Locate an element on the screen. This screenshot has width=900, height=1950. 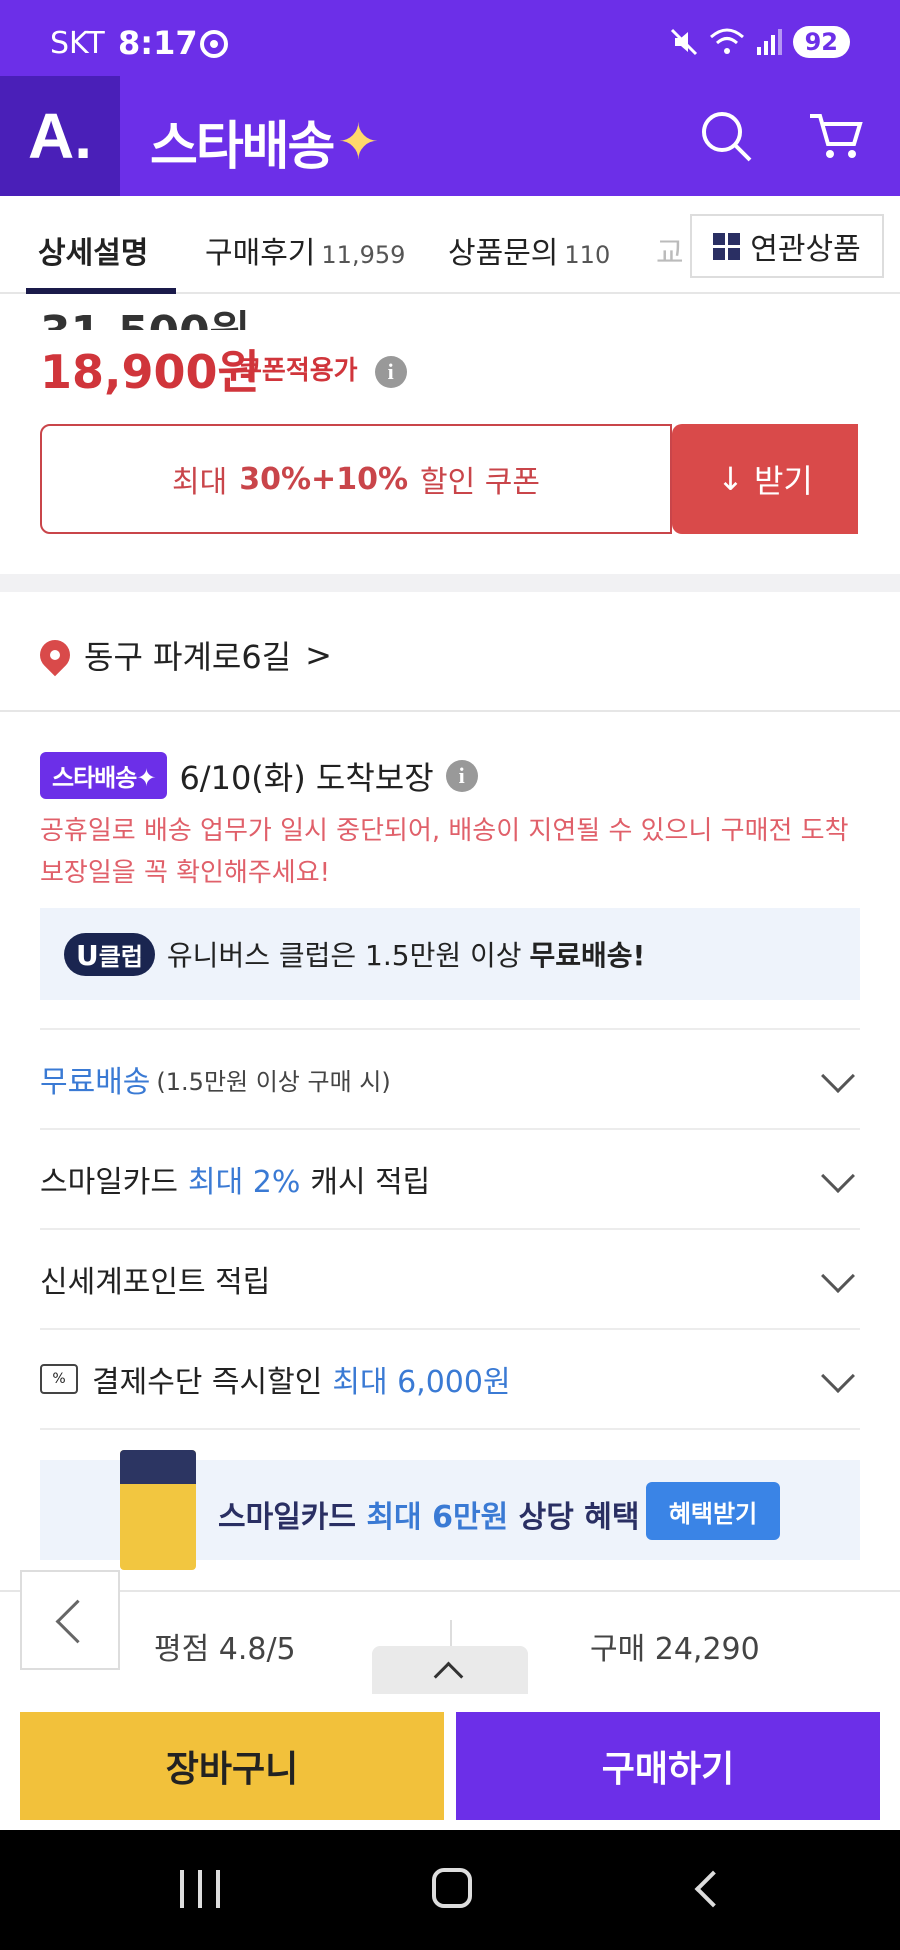
expand-handle-chevron-up-icon is located at coordinates (450, 1670).